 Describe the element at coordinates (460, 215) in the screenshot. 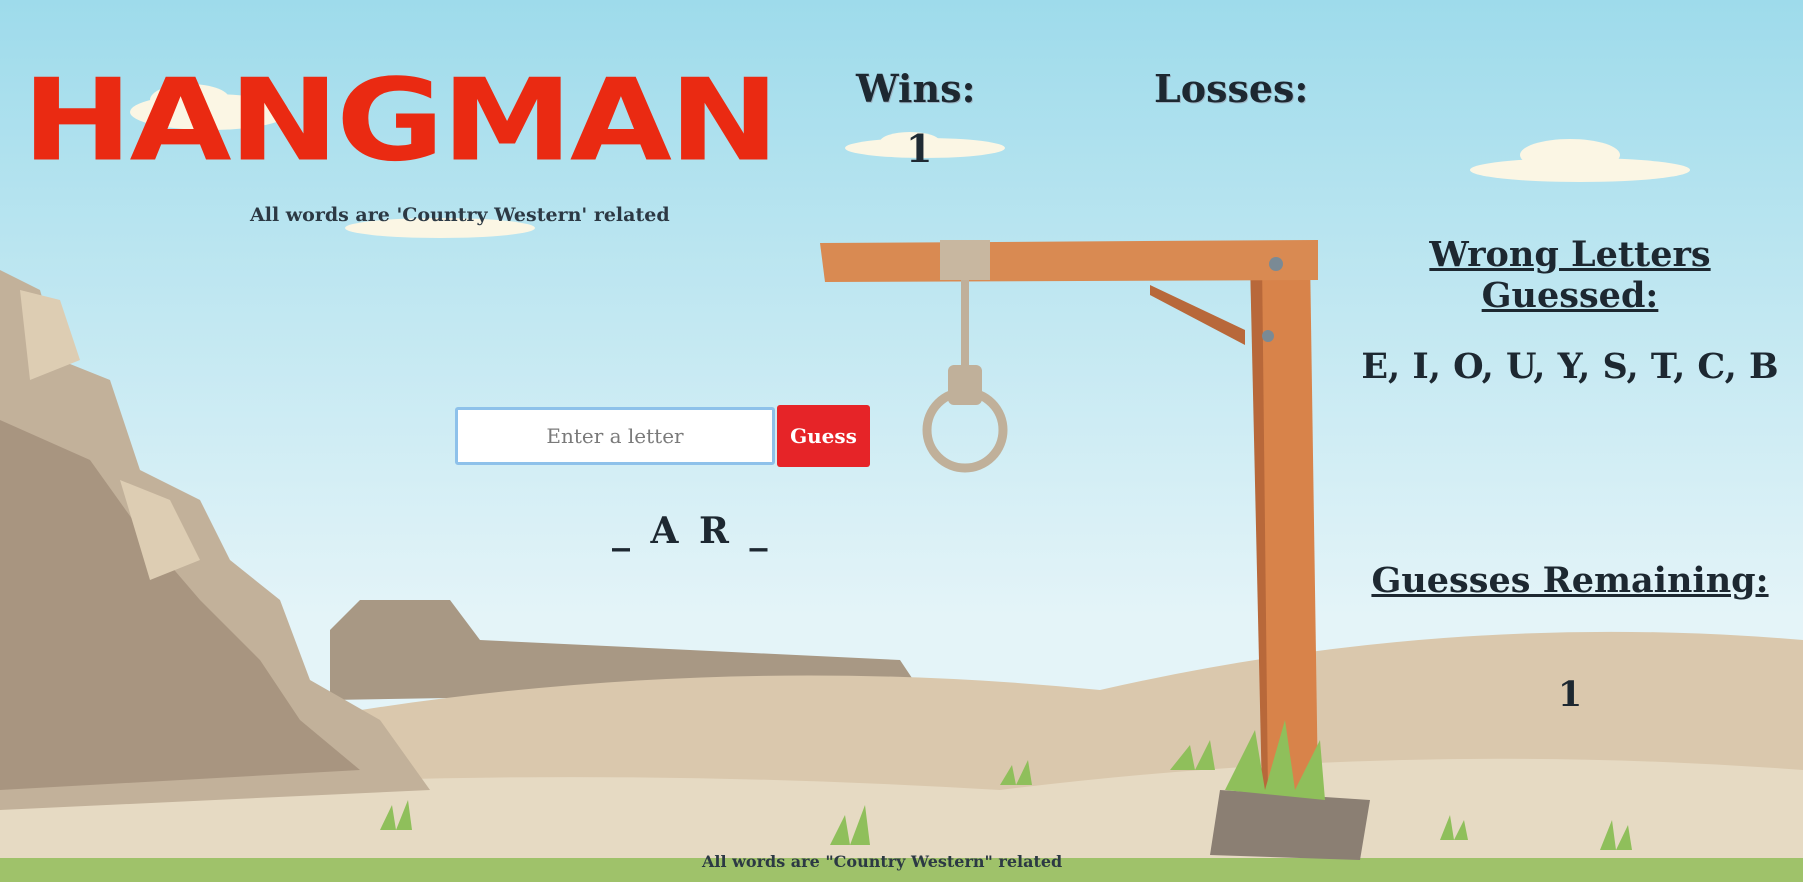

I see `category-subtitle: All words are 'Country Western' related` at that location.